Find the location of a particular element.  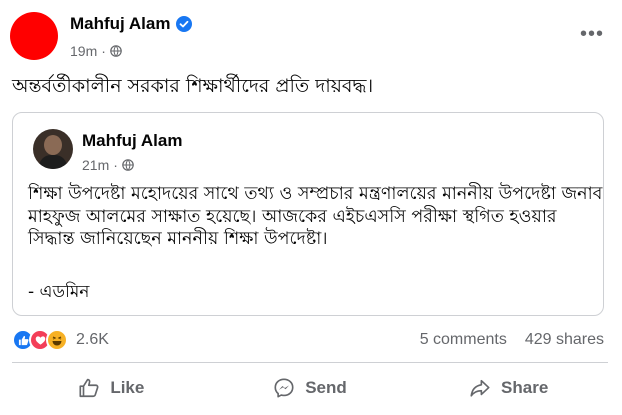

post-actions-bar: Like Send Share is located at coordinates (310, 388).